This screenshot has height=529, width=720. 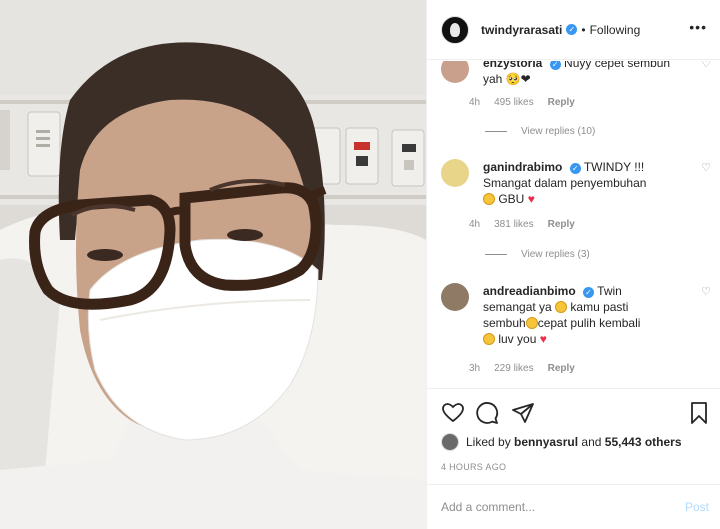 What do you see at coordinates (450, 442) in the screenshot?
I see `liker-avatar` at bounding box center [450, 442].